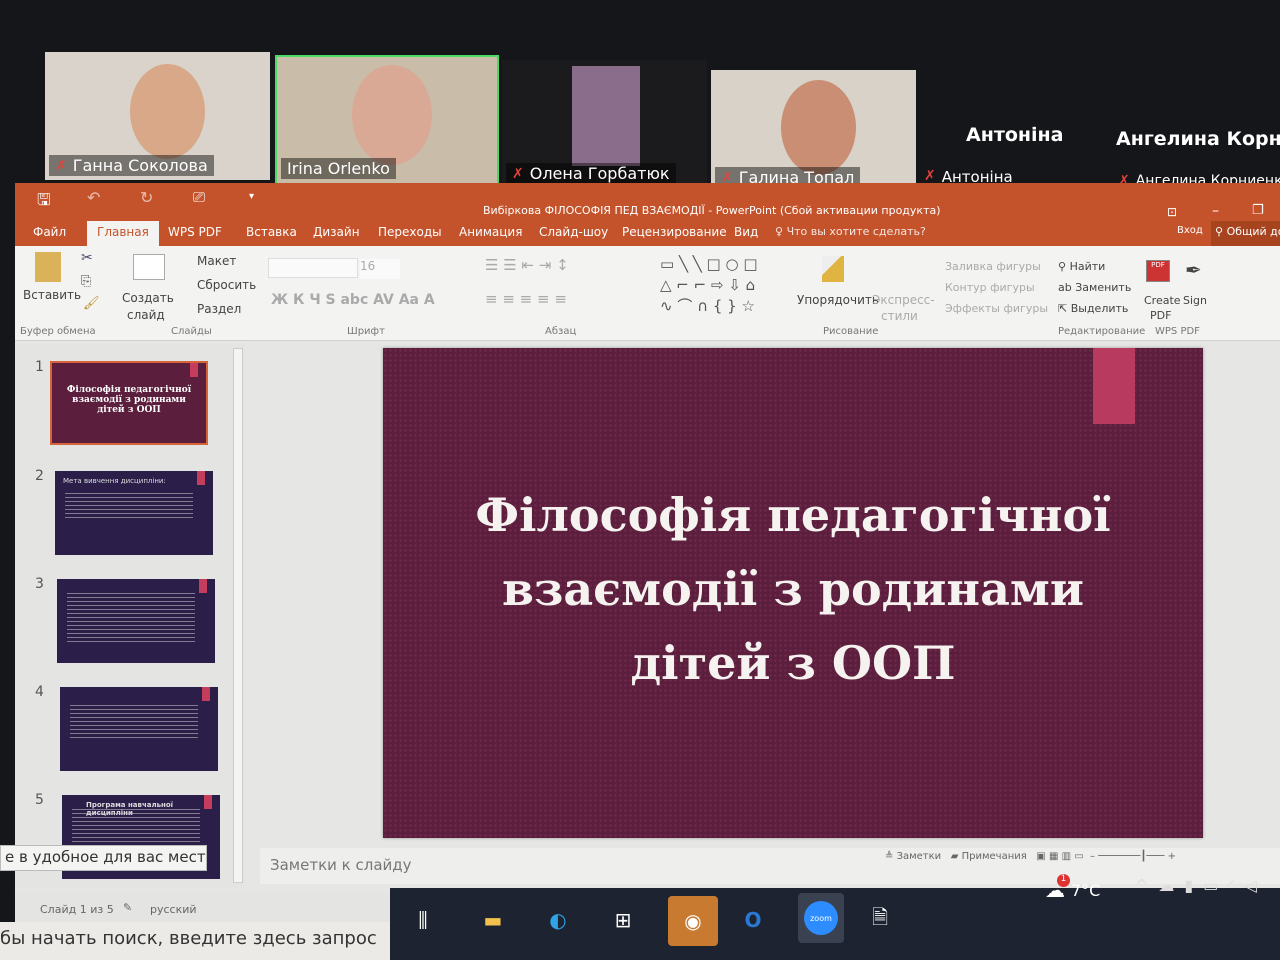 The height and width of the screenshot is (960, 1280). What do you see at coordinates (1245, 233) in the screenshot?
I see `share-button: ⚲ Общий до` at bounding box center [1245, 233].